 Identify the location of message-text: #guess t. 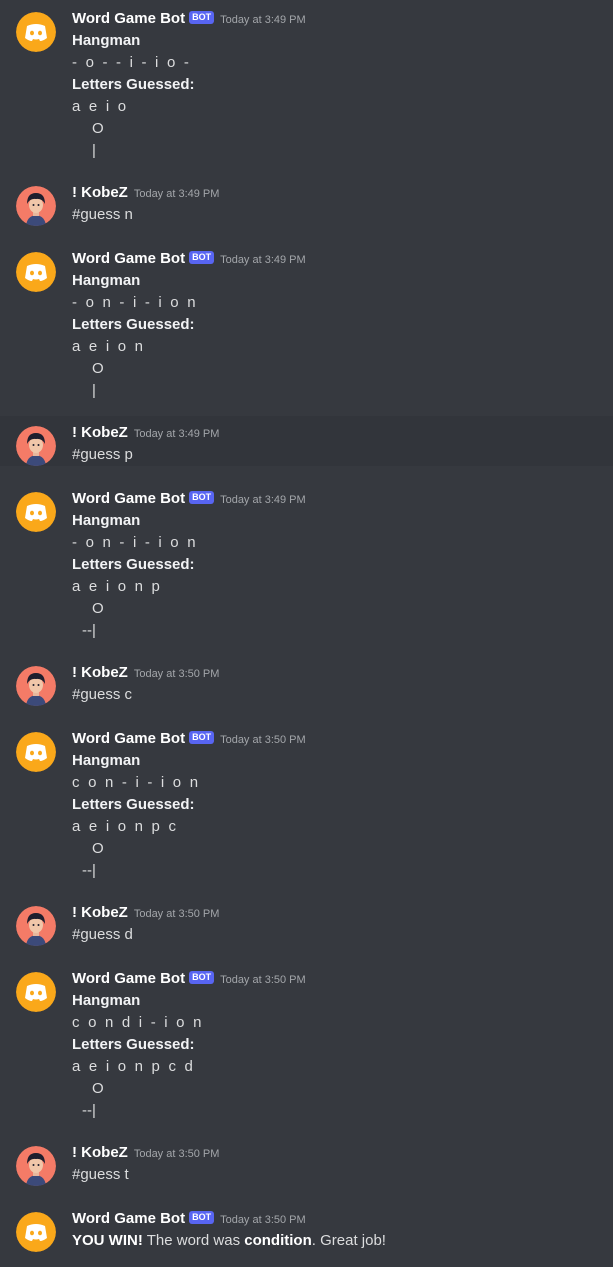
(100, 1174).